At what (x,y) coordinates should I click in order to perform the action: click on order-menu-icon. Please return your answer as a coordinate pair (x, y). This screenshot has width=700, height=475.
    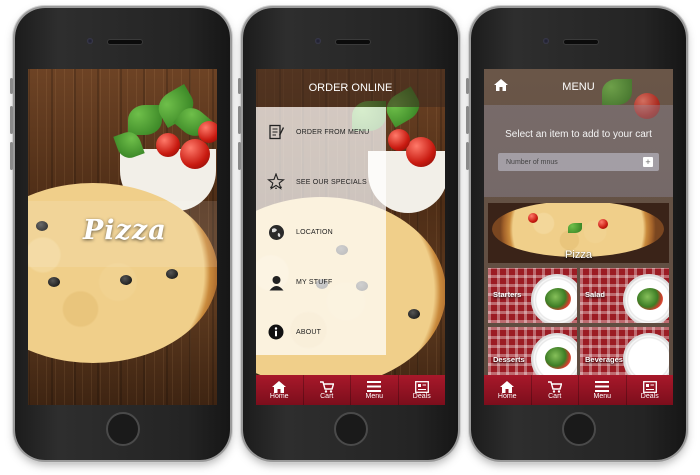
    Looking at the image, I should click on (276, 132).